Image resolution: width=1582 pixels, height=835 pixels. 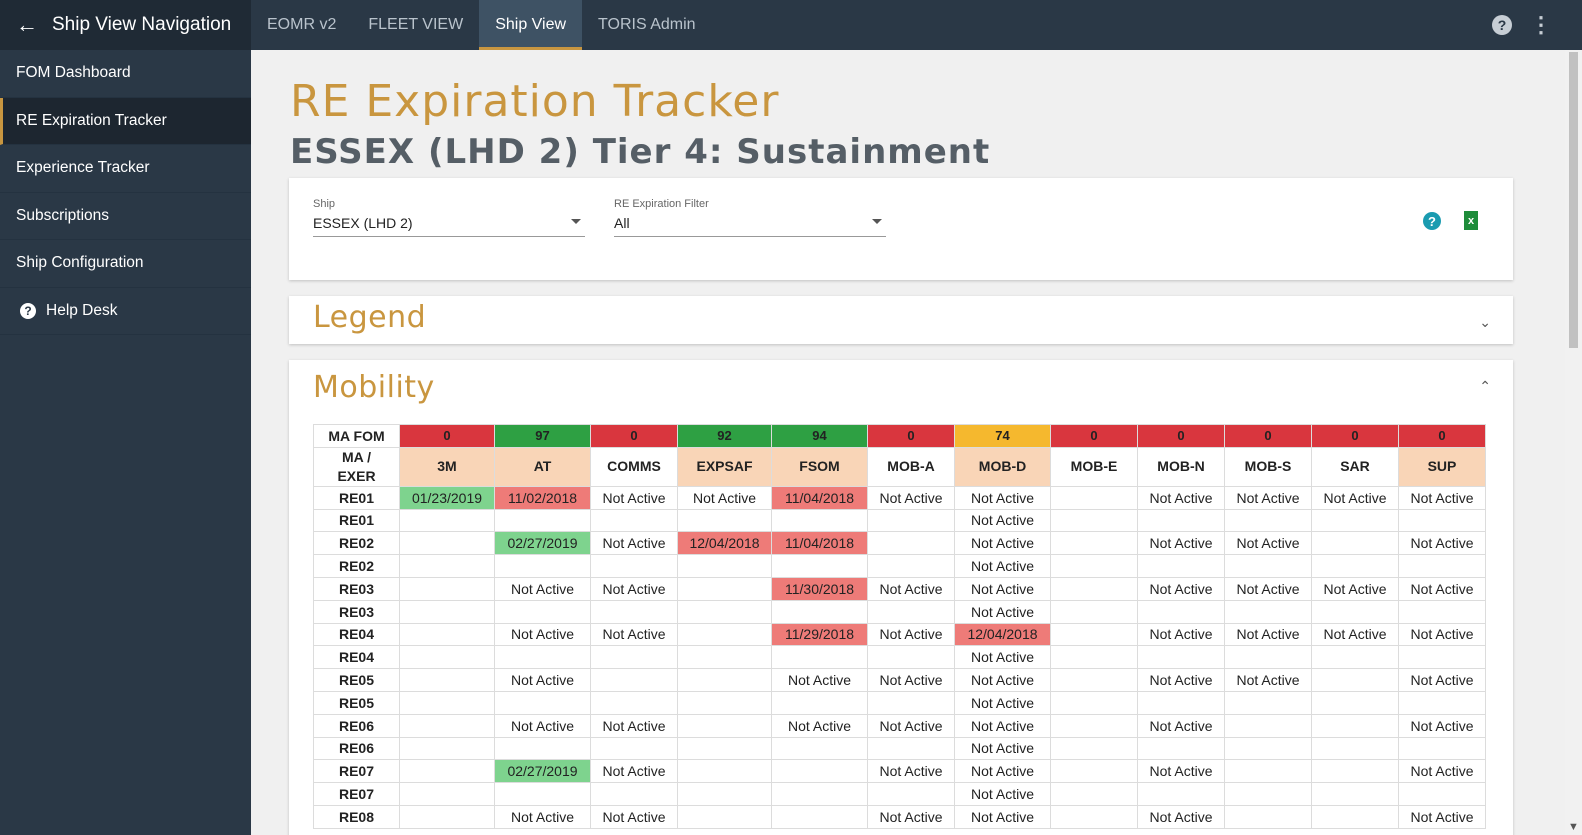 I want to click on row-label: RE06, so click(x=356, y=748).